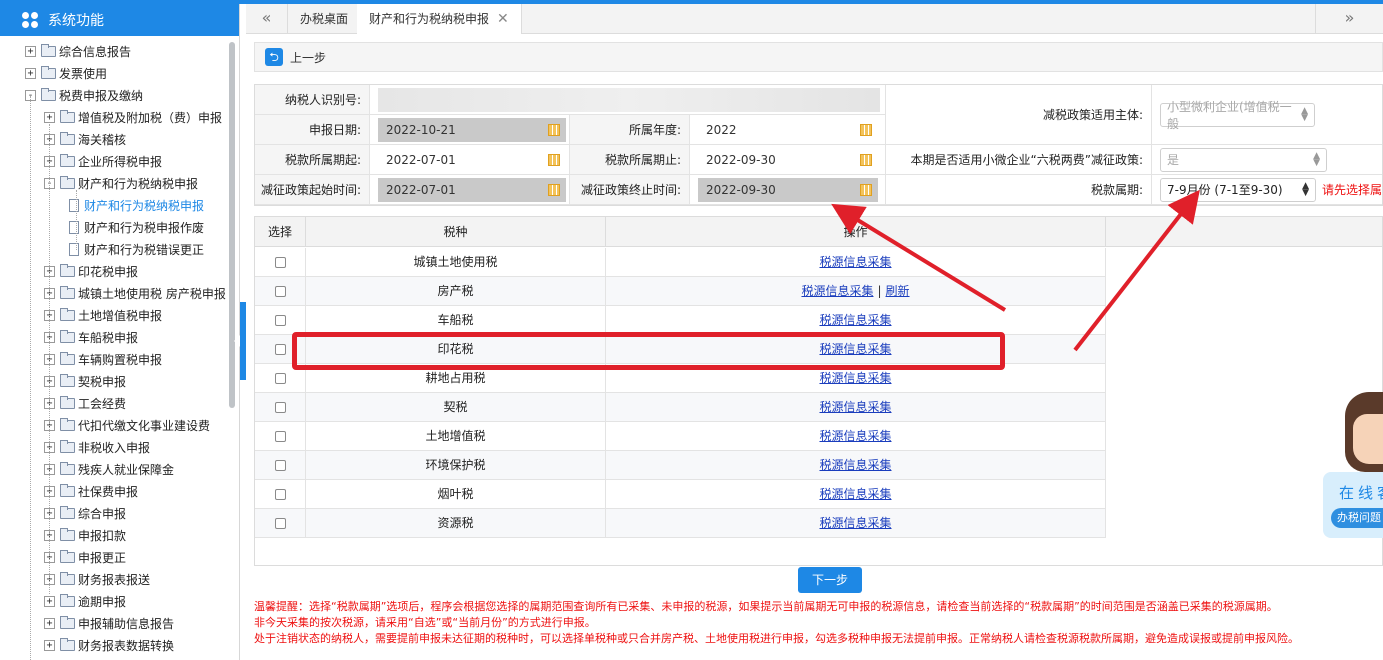 Image resolution: width=1383 pixels, height=660 pixels. I want to click on sidebar-item: +税费缴纳, so click(85, 658).